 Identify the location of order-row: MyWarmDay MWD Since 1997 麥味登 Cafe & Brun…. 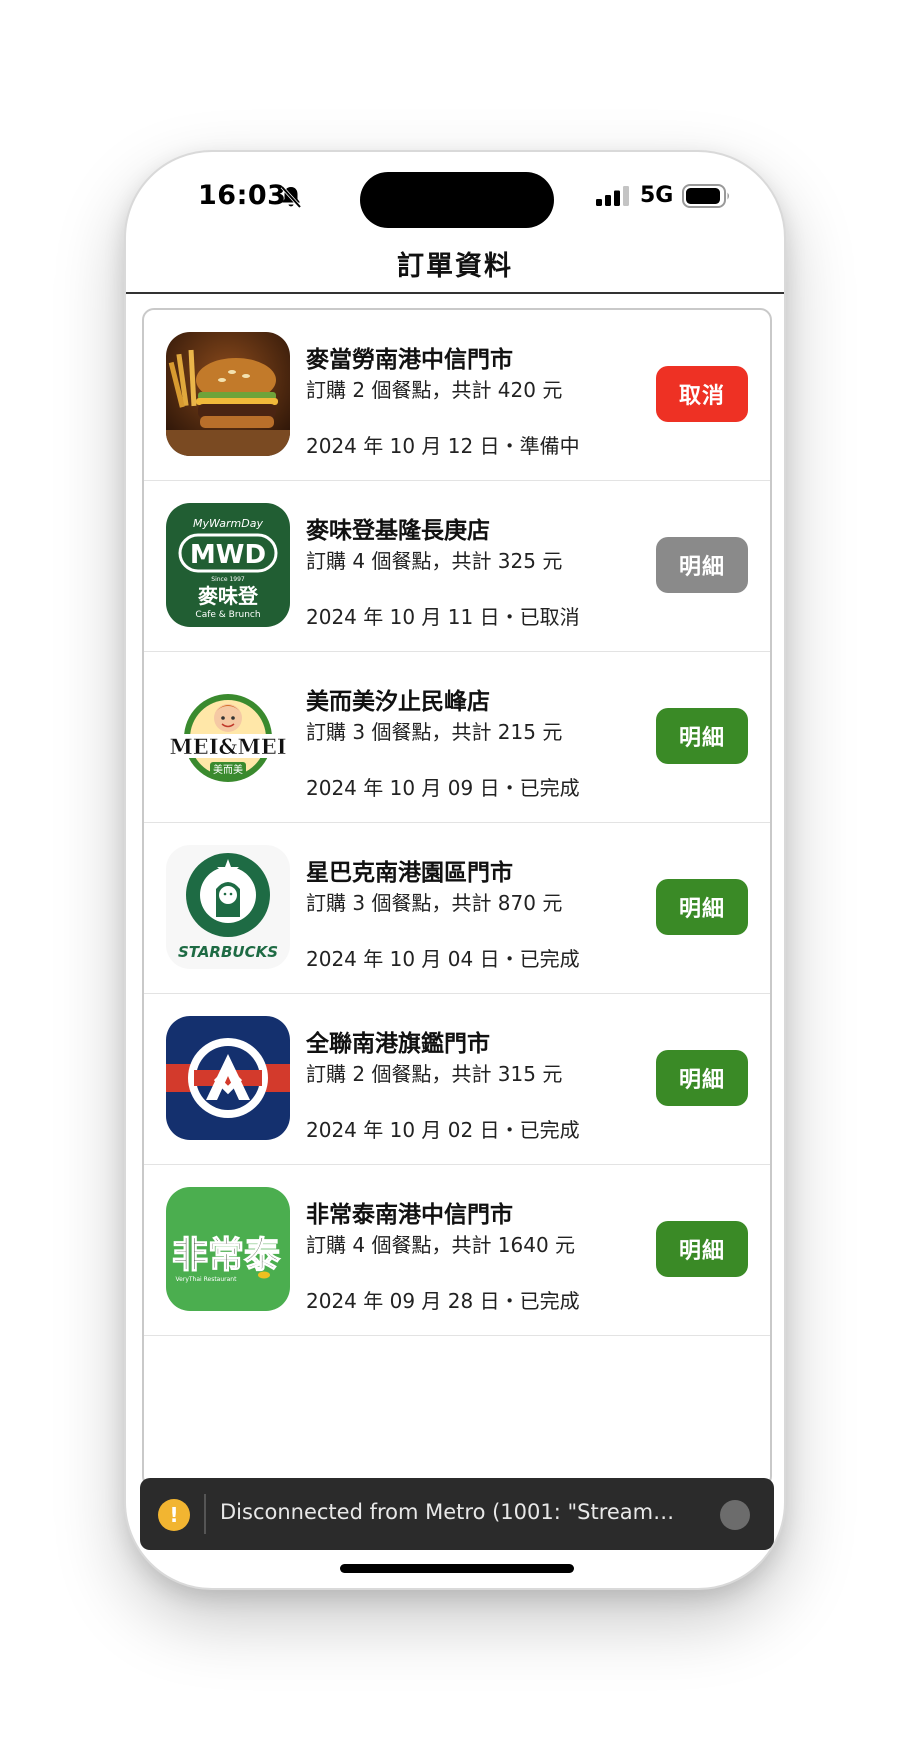
(457, 566).